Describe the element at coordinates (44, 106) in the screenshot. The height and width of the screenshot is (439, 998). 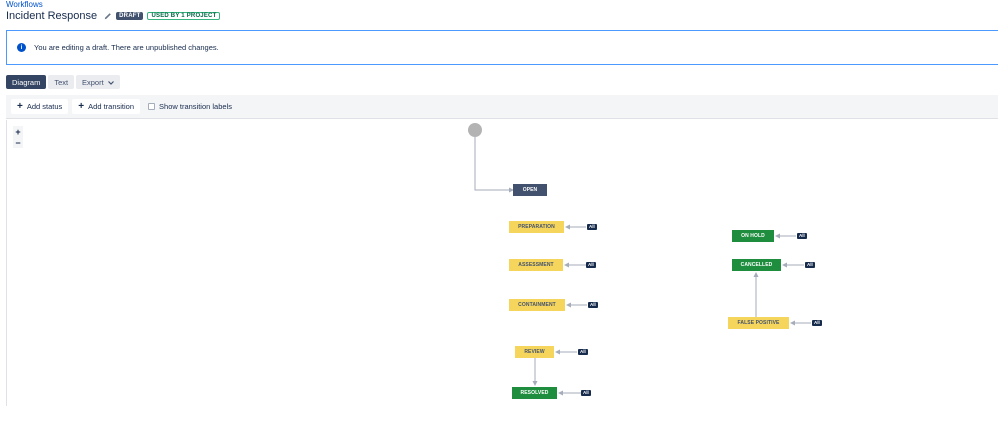
I see `add-status-label: Add status` at that location.